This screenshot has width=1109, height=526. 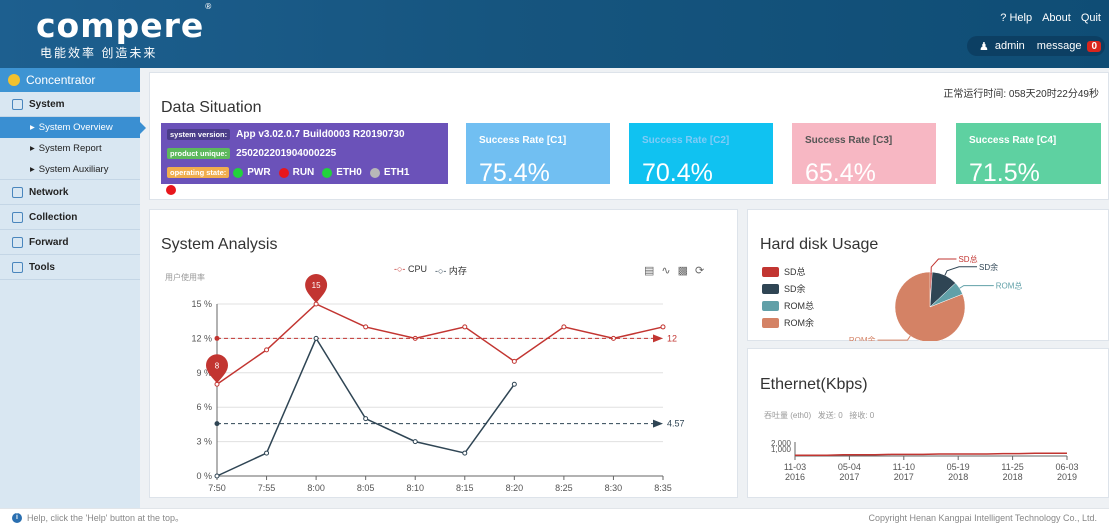 I want to click on x-tick-label: 7:50, so click(x=217, y=488).